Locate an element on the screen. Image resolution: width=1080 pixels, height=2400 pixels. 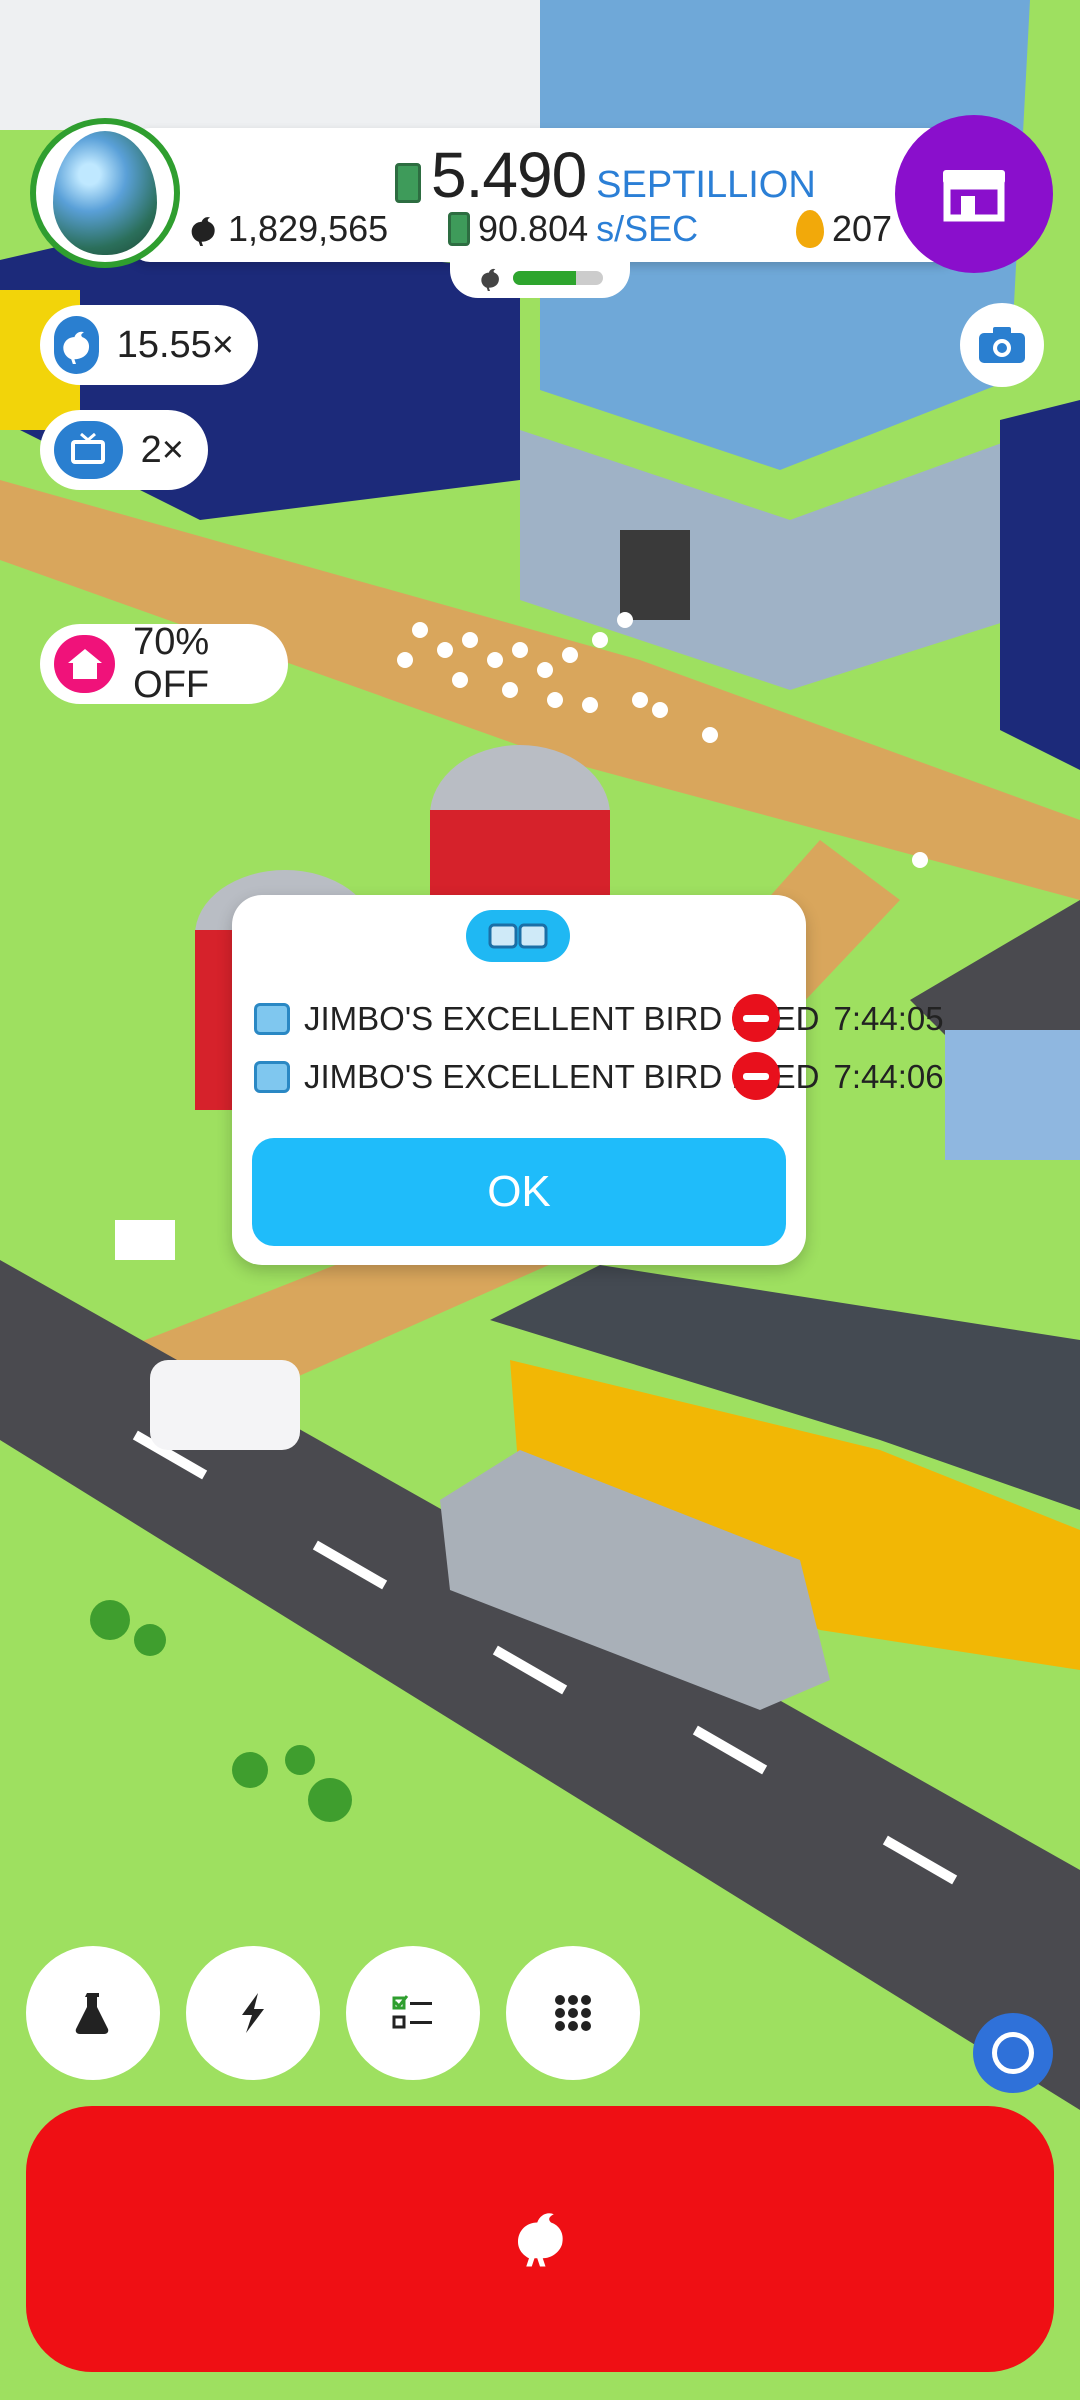
hatch-chicken-button is located at coordinates (540, 2239).